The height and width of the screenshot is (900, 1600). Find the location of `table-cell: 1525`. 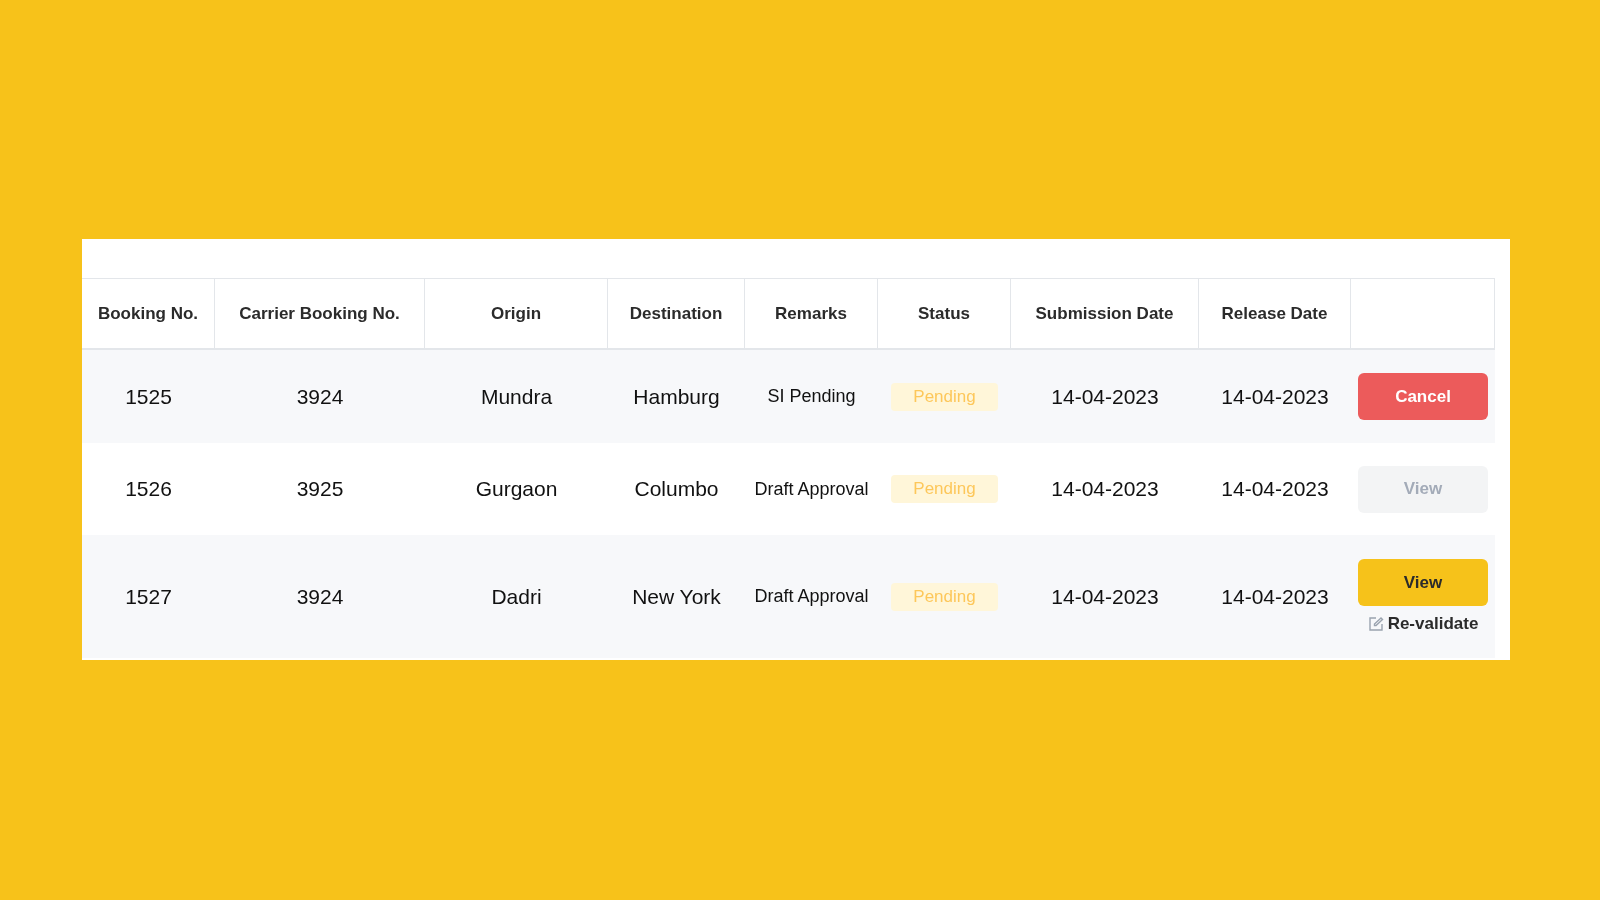

table-cell: 1525 is located at coordinates (148, 396).